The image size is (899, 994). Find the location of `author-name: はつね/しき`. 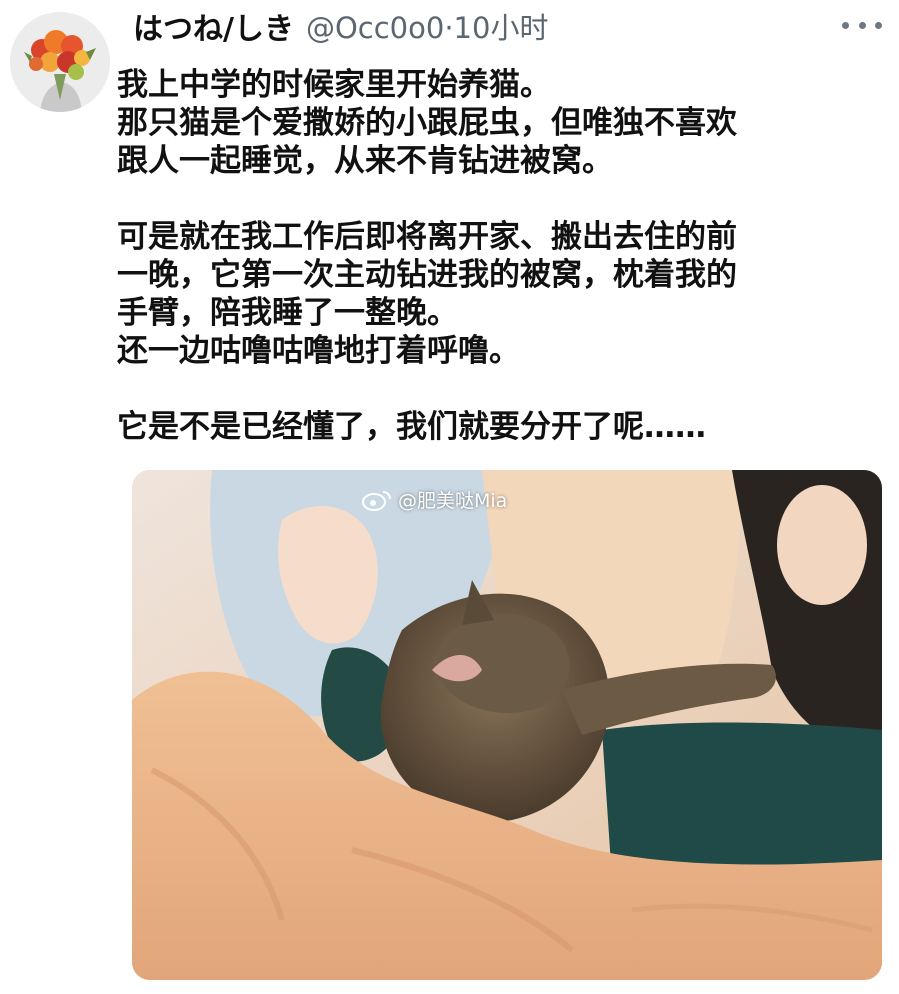

author-name: はつね/しき is located at coordinates (213, 26).